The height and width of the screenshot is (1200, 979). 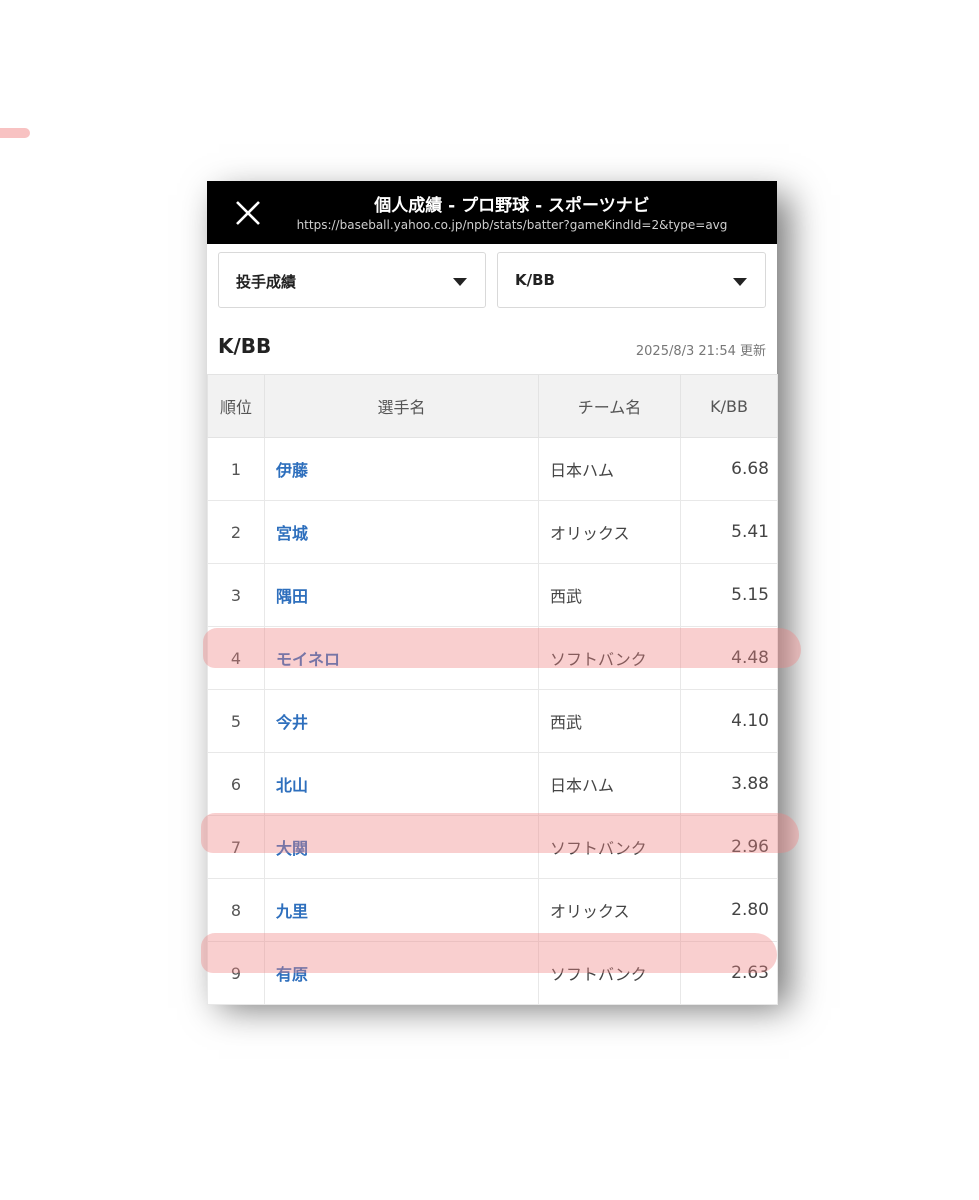 I want to click on player-link: モイネロ, so click(x=401, y=658).